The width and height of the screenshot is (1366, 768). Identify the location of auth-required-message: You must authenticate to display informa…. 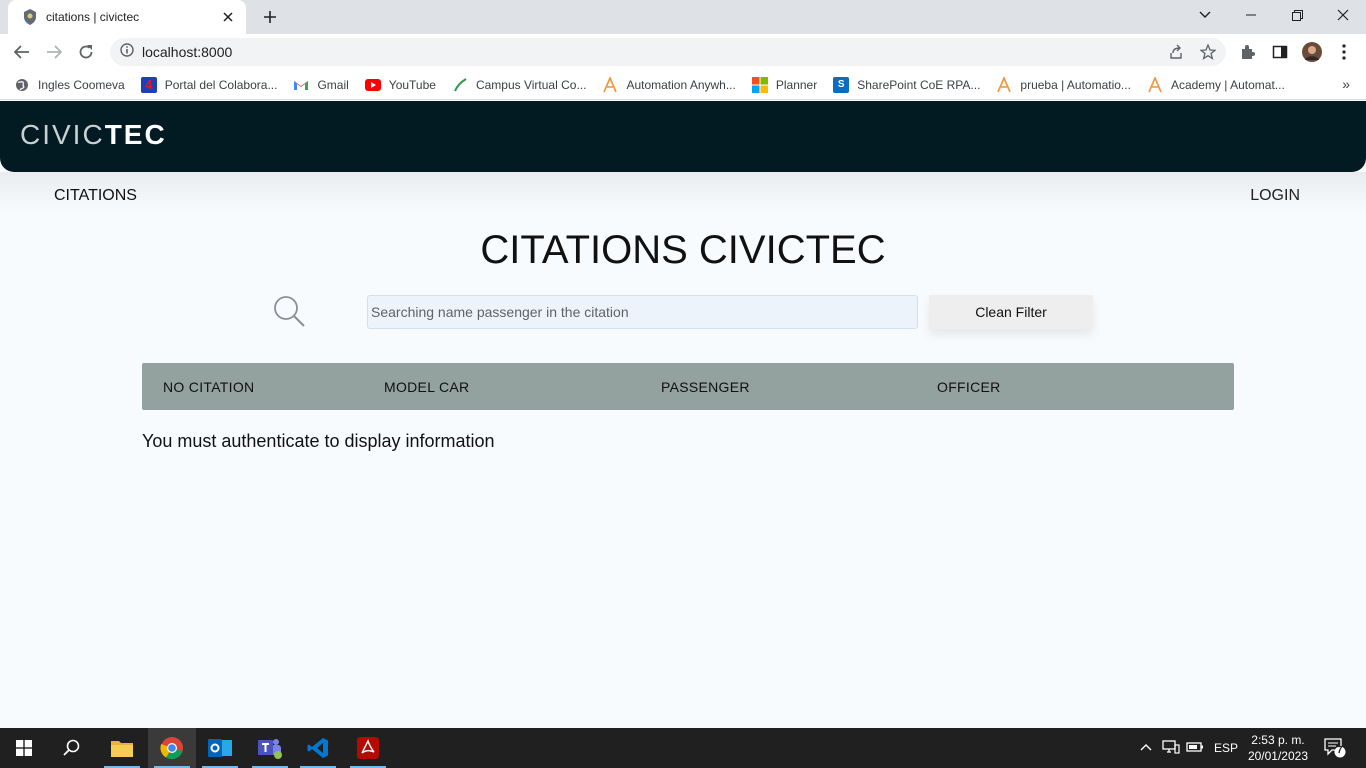
(318, 441).